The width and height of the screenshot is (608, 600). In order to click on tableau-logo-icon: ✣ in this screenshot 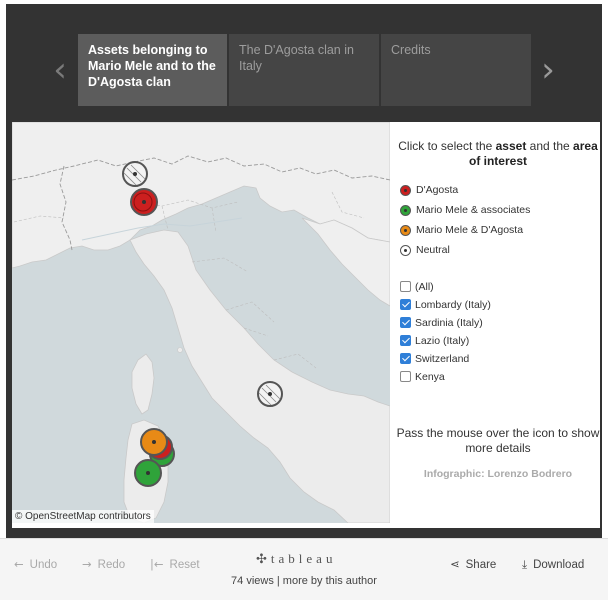, I will do `click(261, 559)`.